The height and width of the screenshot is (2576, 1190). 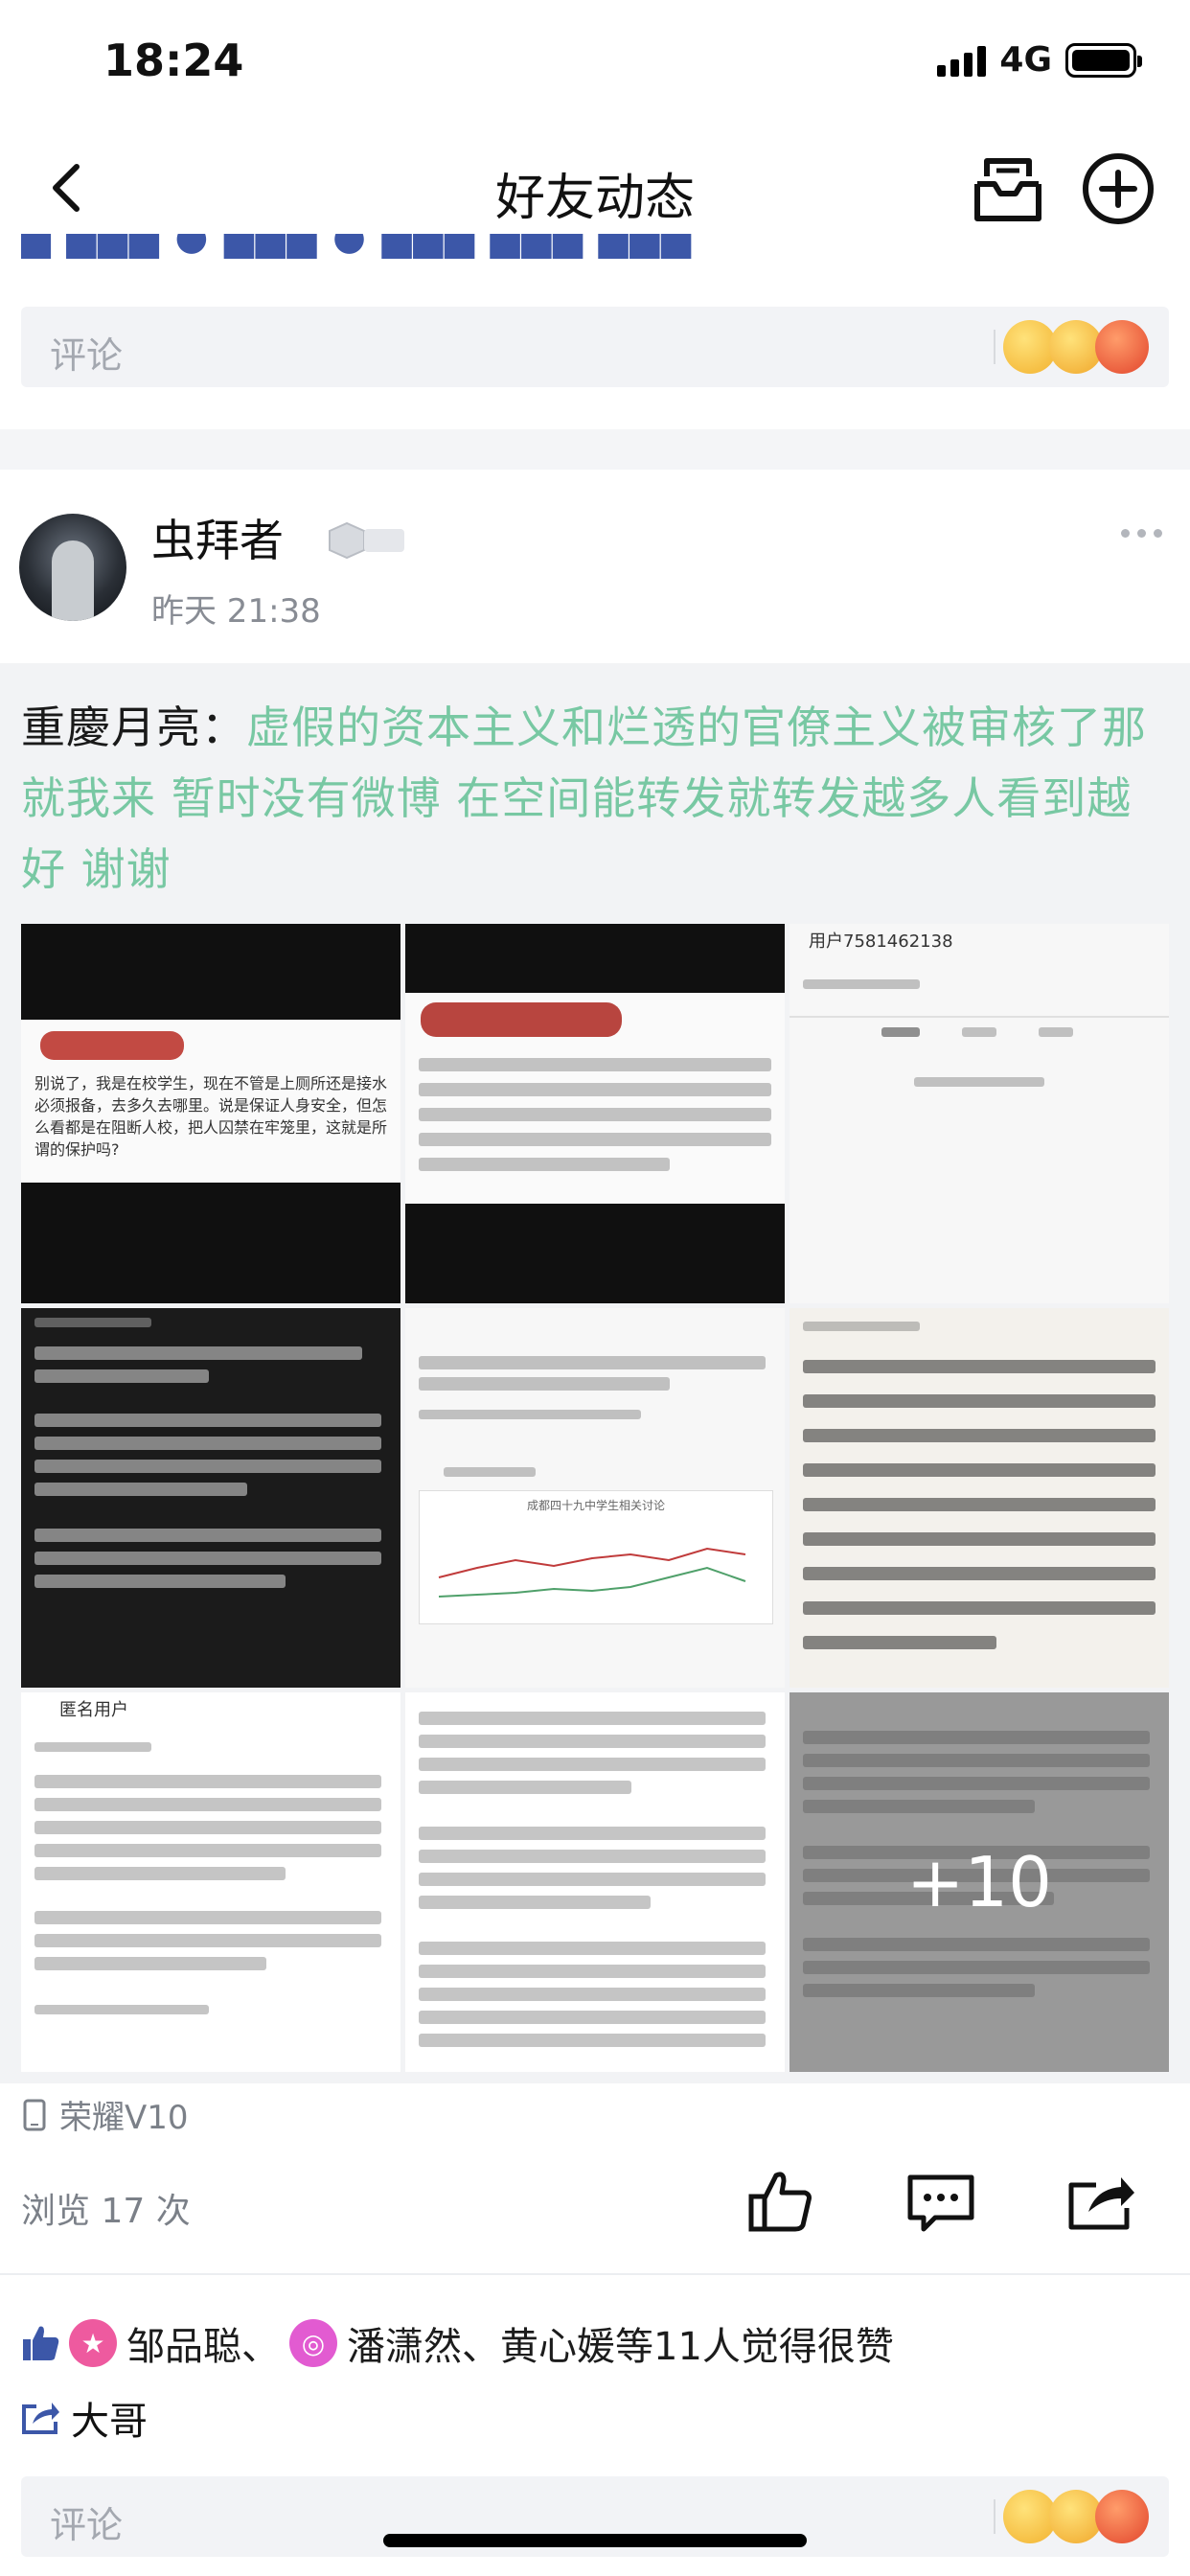 I want to click on forward-icon, so click(x=41, y=2418).